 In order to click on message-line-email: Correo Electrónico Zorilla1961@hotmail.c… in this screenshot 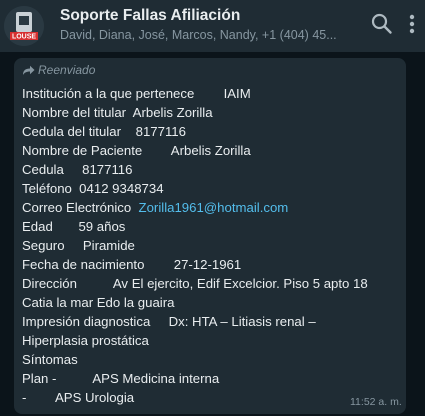, I will do `click(212, 207)`.